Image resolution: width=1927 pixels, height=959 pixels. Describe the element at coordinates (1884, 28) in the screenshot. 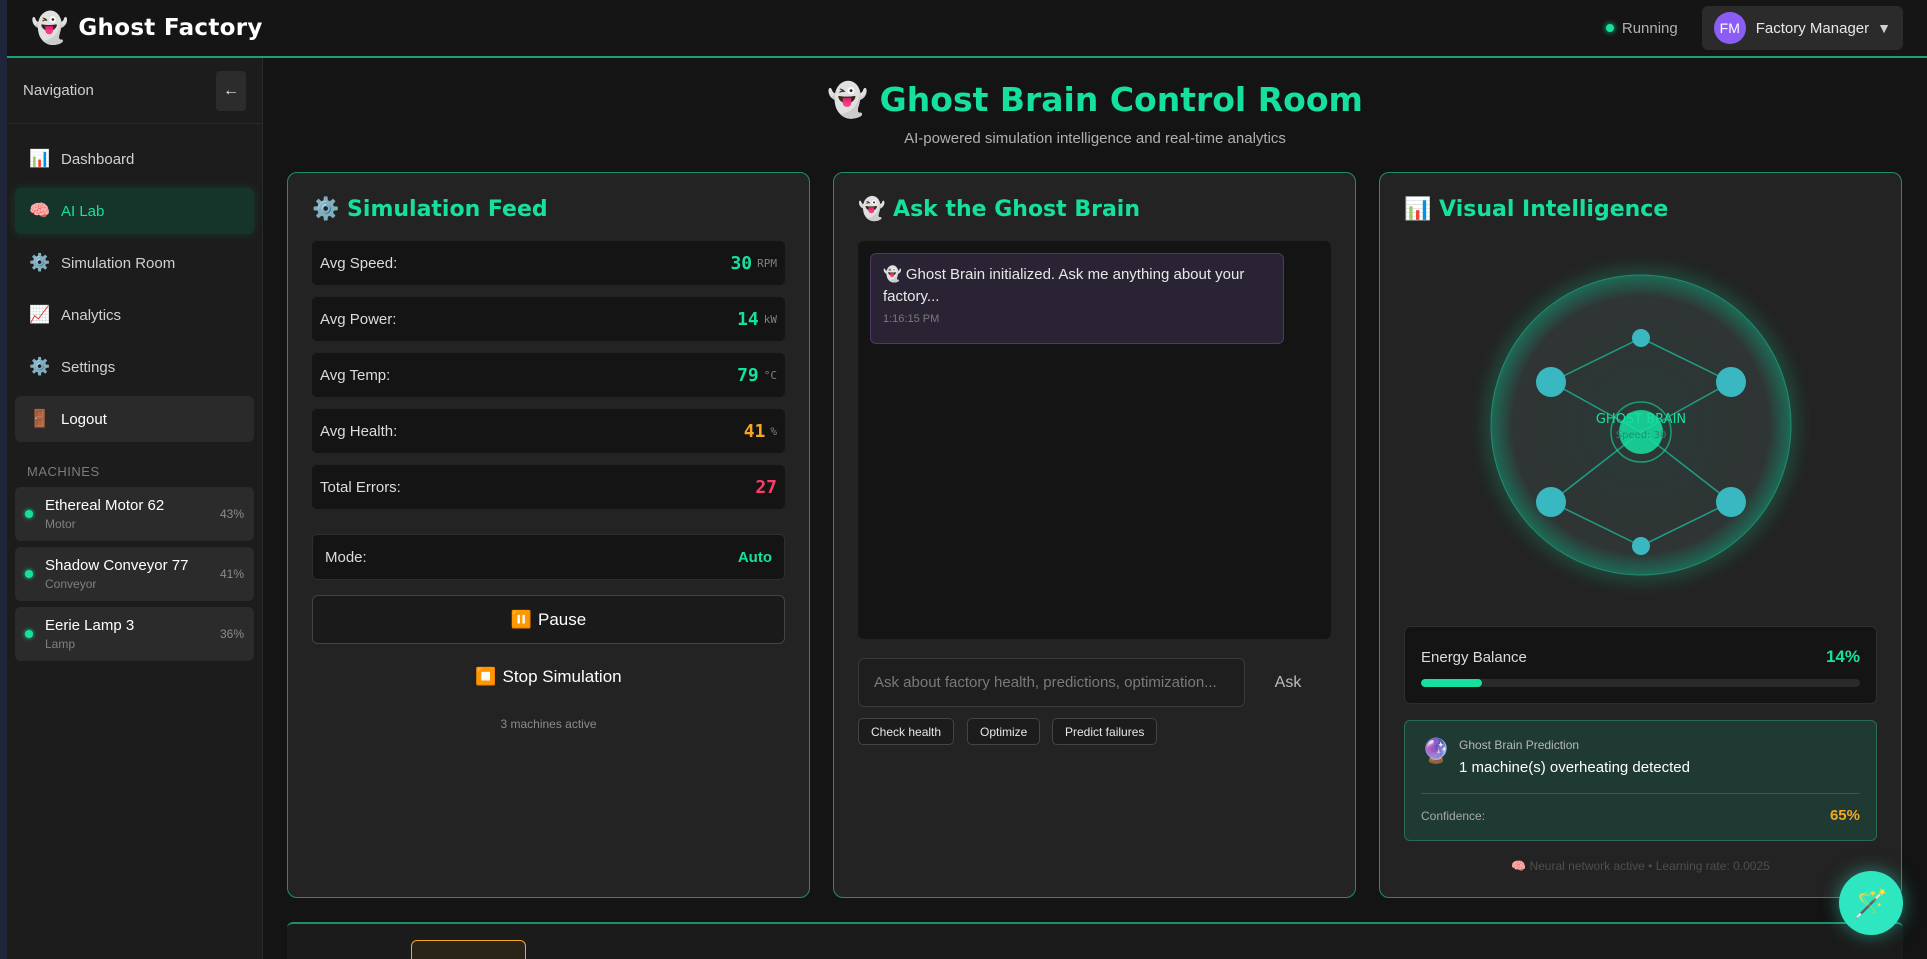

I see `chevron-down-icon: ▼` at that location.